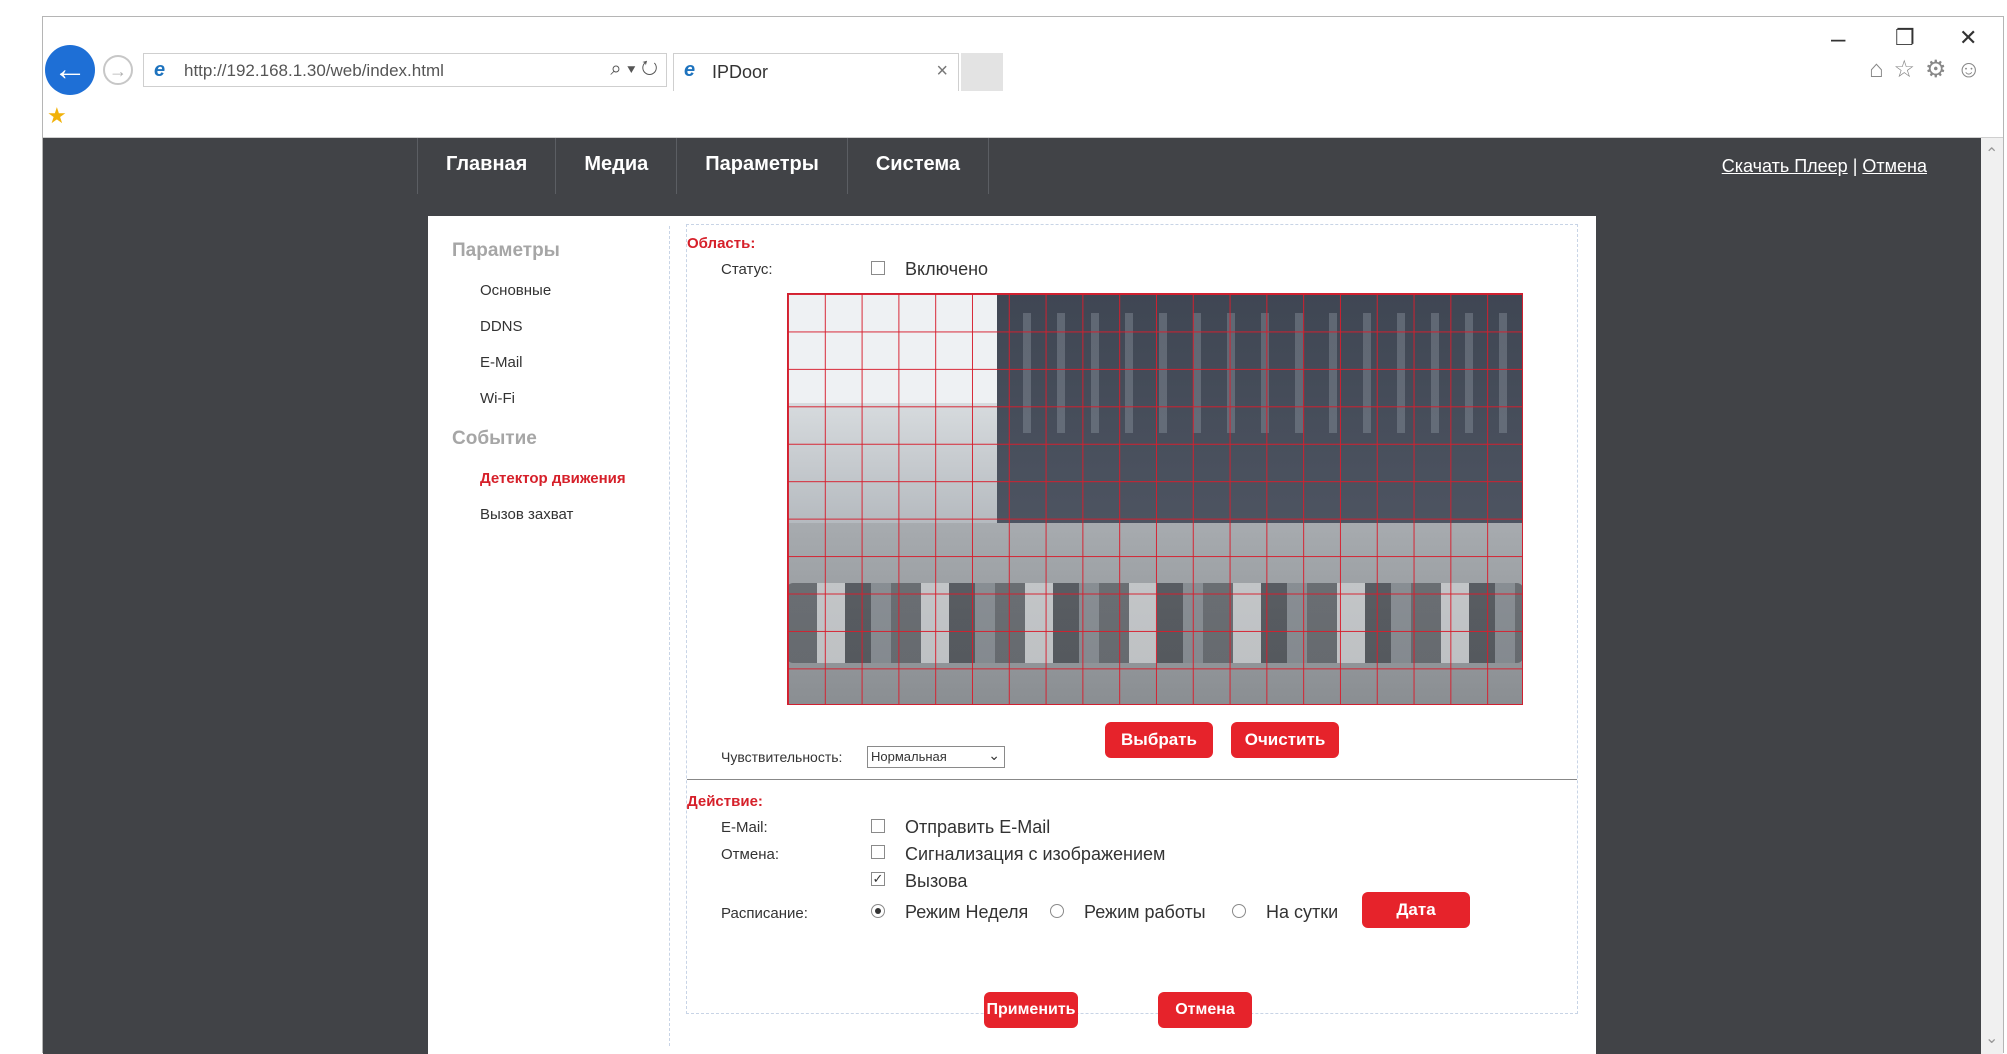 The width and height of the screenshot is (2007, 1054). Describe the element at coordinates (1991, 154) in the screenshot. I see `scroll-up-icon: ⌃` at that location.